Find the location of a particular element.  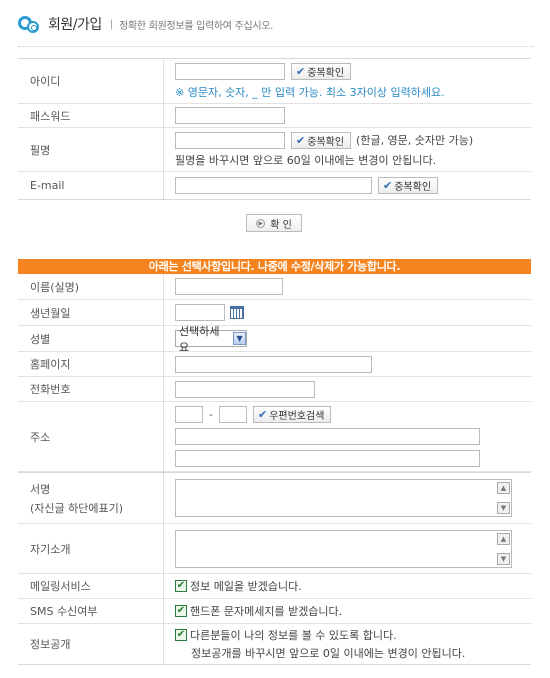

row-birthday: 생년월일 is located at coordinates (274, 313).